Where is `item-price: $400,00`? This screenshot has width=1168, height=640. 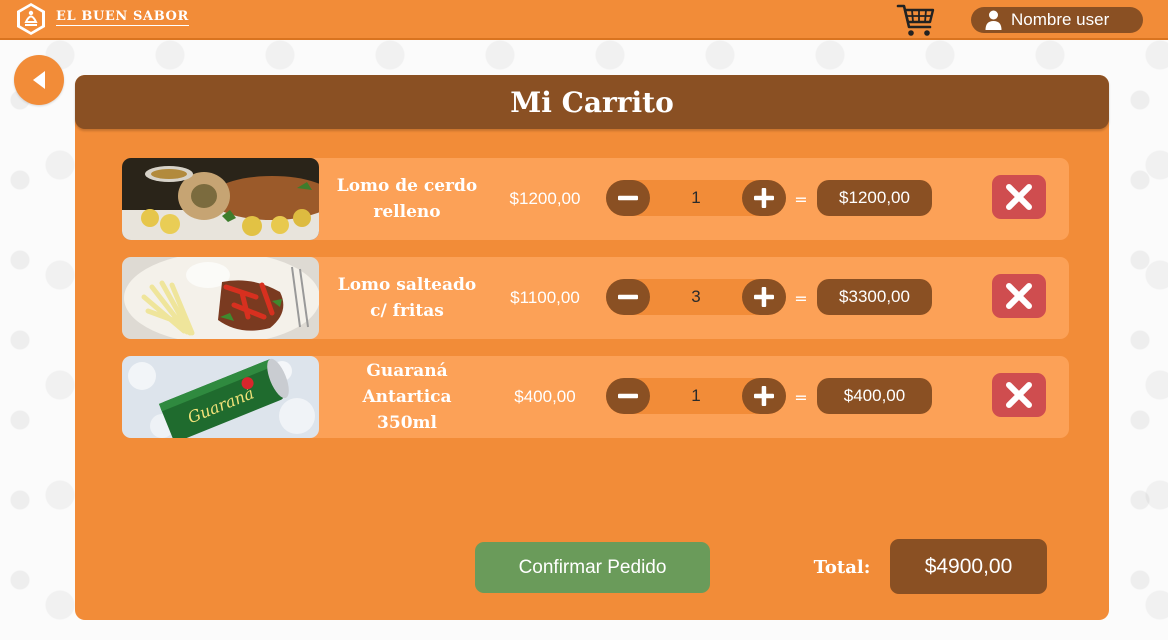
item-price: $400,00 is located at coordinates (545, 396).